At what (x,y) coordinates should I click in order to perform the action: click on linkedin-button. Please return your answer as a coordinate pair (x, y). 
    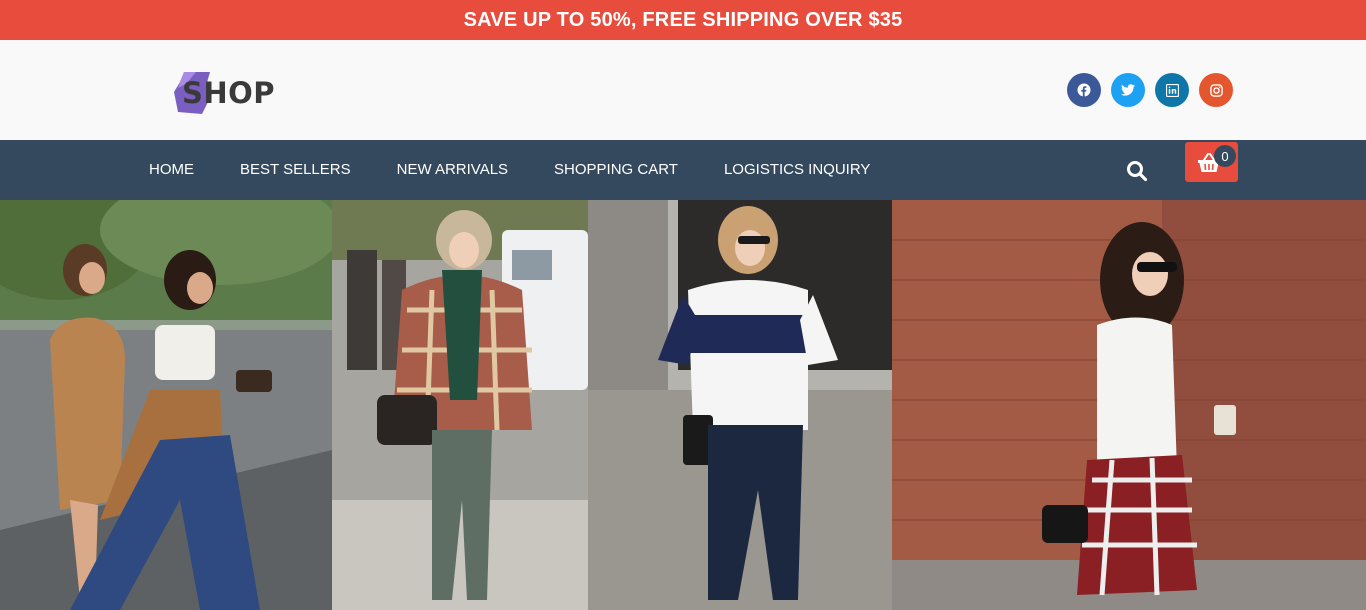
    Looking at the image, I should click on (1172, 90).